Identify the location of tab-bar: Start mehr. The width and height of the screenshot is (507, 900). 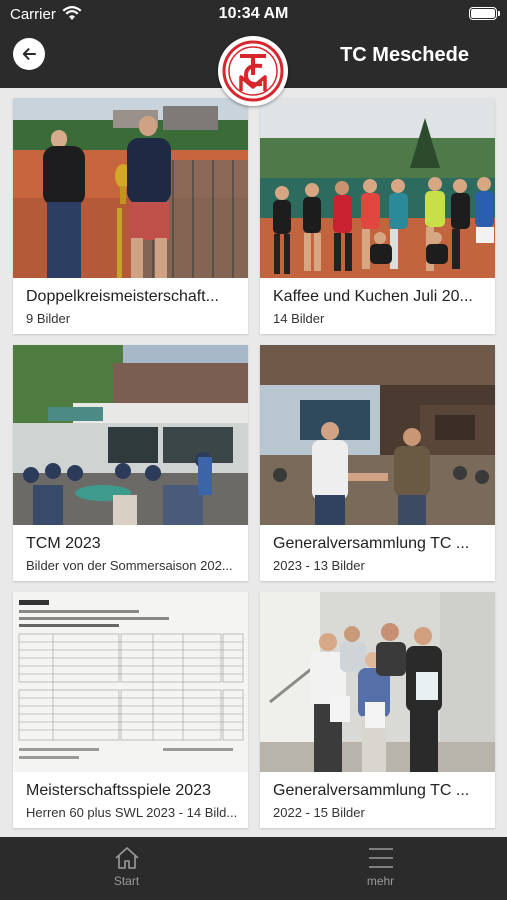
(253, 868).